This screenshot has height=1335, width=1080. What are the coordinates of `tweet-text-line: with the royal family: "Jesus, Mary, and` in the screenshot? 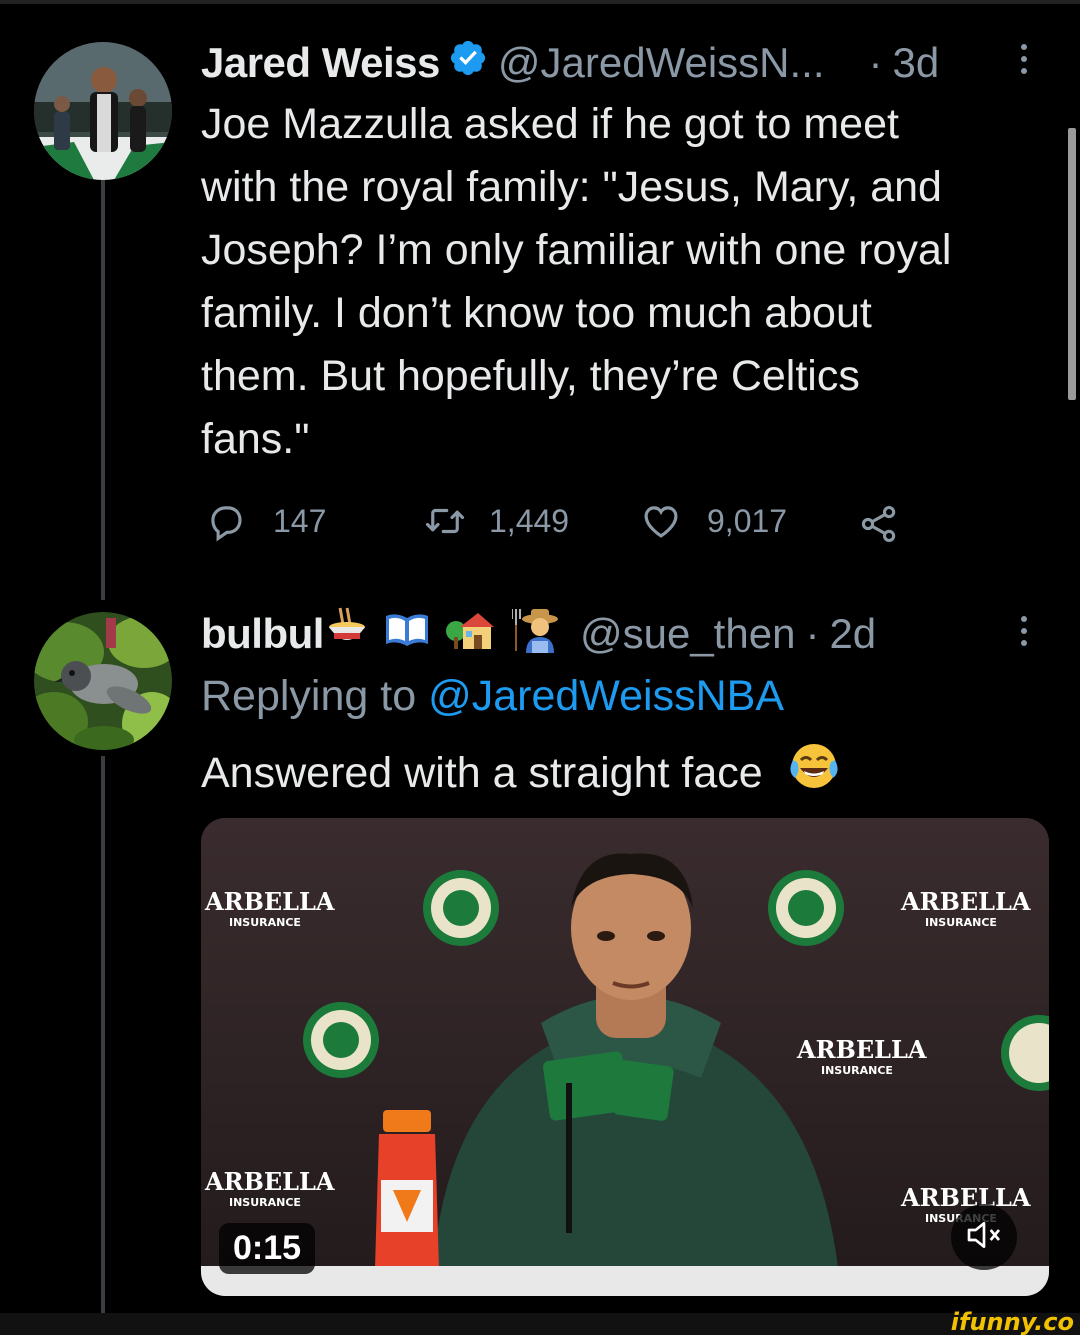 It's located at (571, 187).